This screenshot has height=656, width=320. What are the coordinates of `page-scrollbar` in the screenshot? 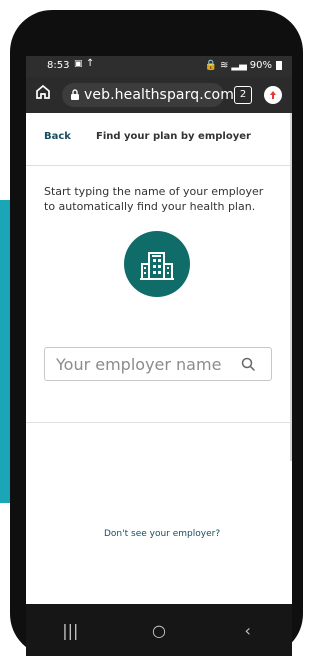 It's located at (291, 287).